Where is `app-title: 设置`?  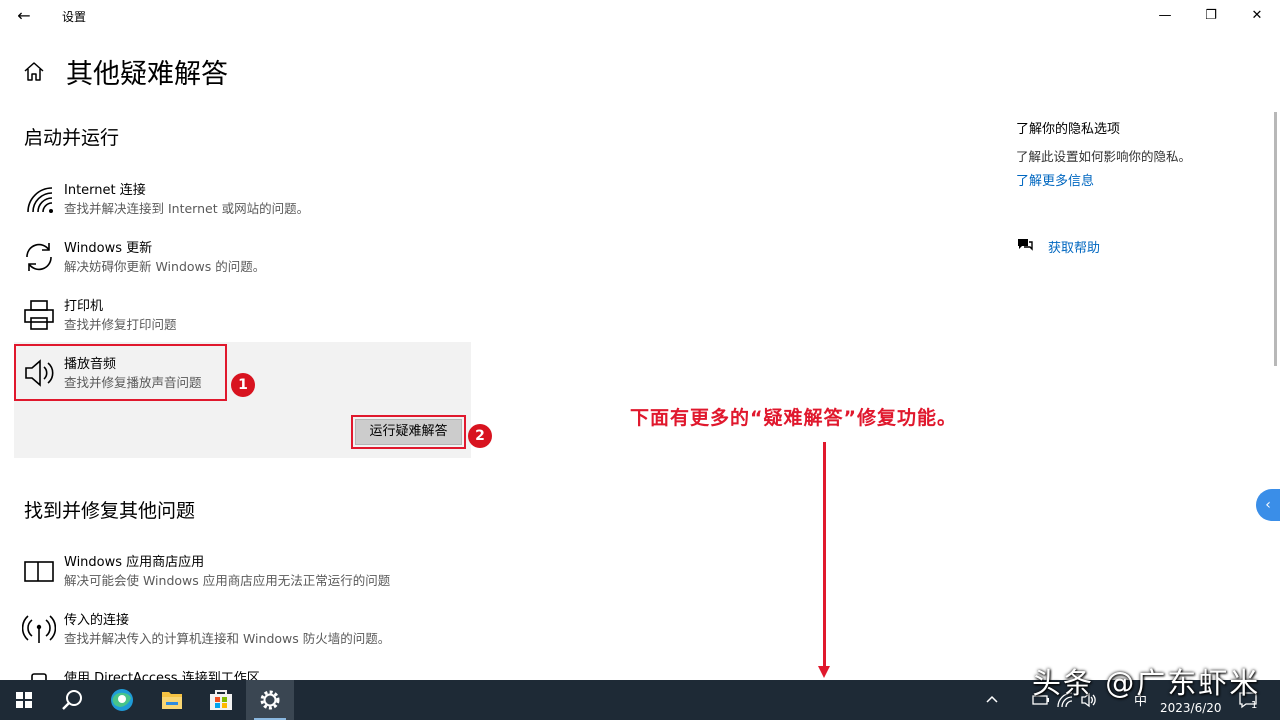
app-title: 设置 is located at coordinates (74, 17).